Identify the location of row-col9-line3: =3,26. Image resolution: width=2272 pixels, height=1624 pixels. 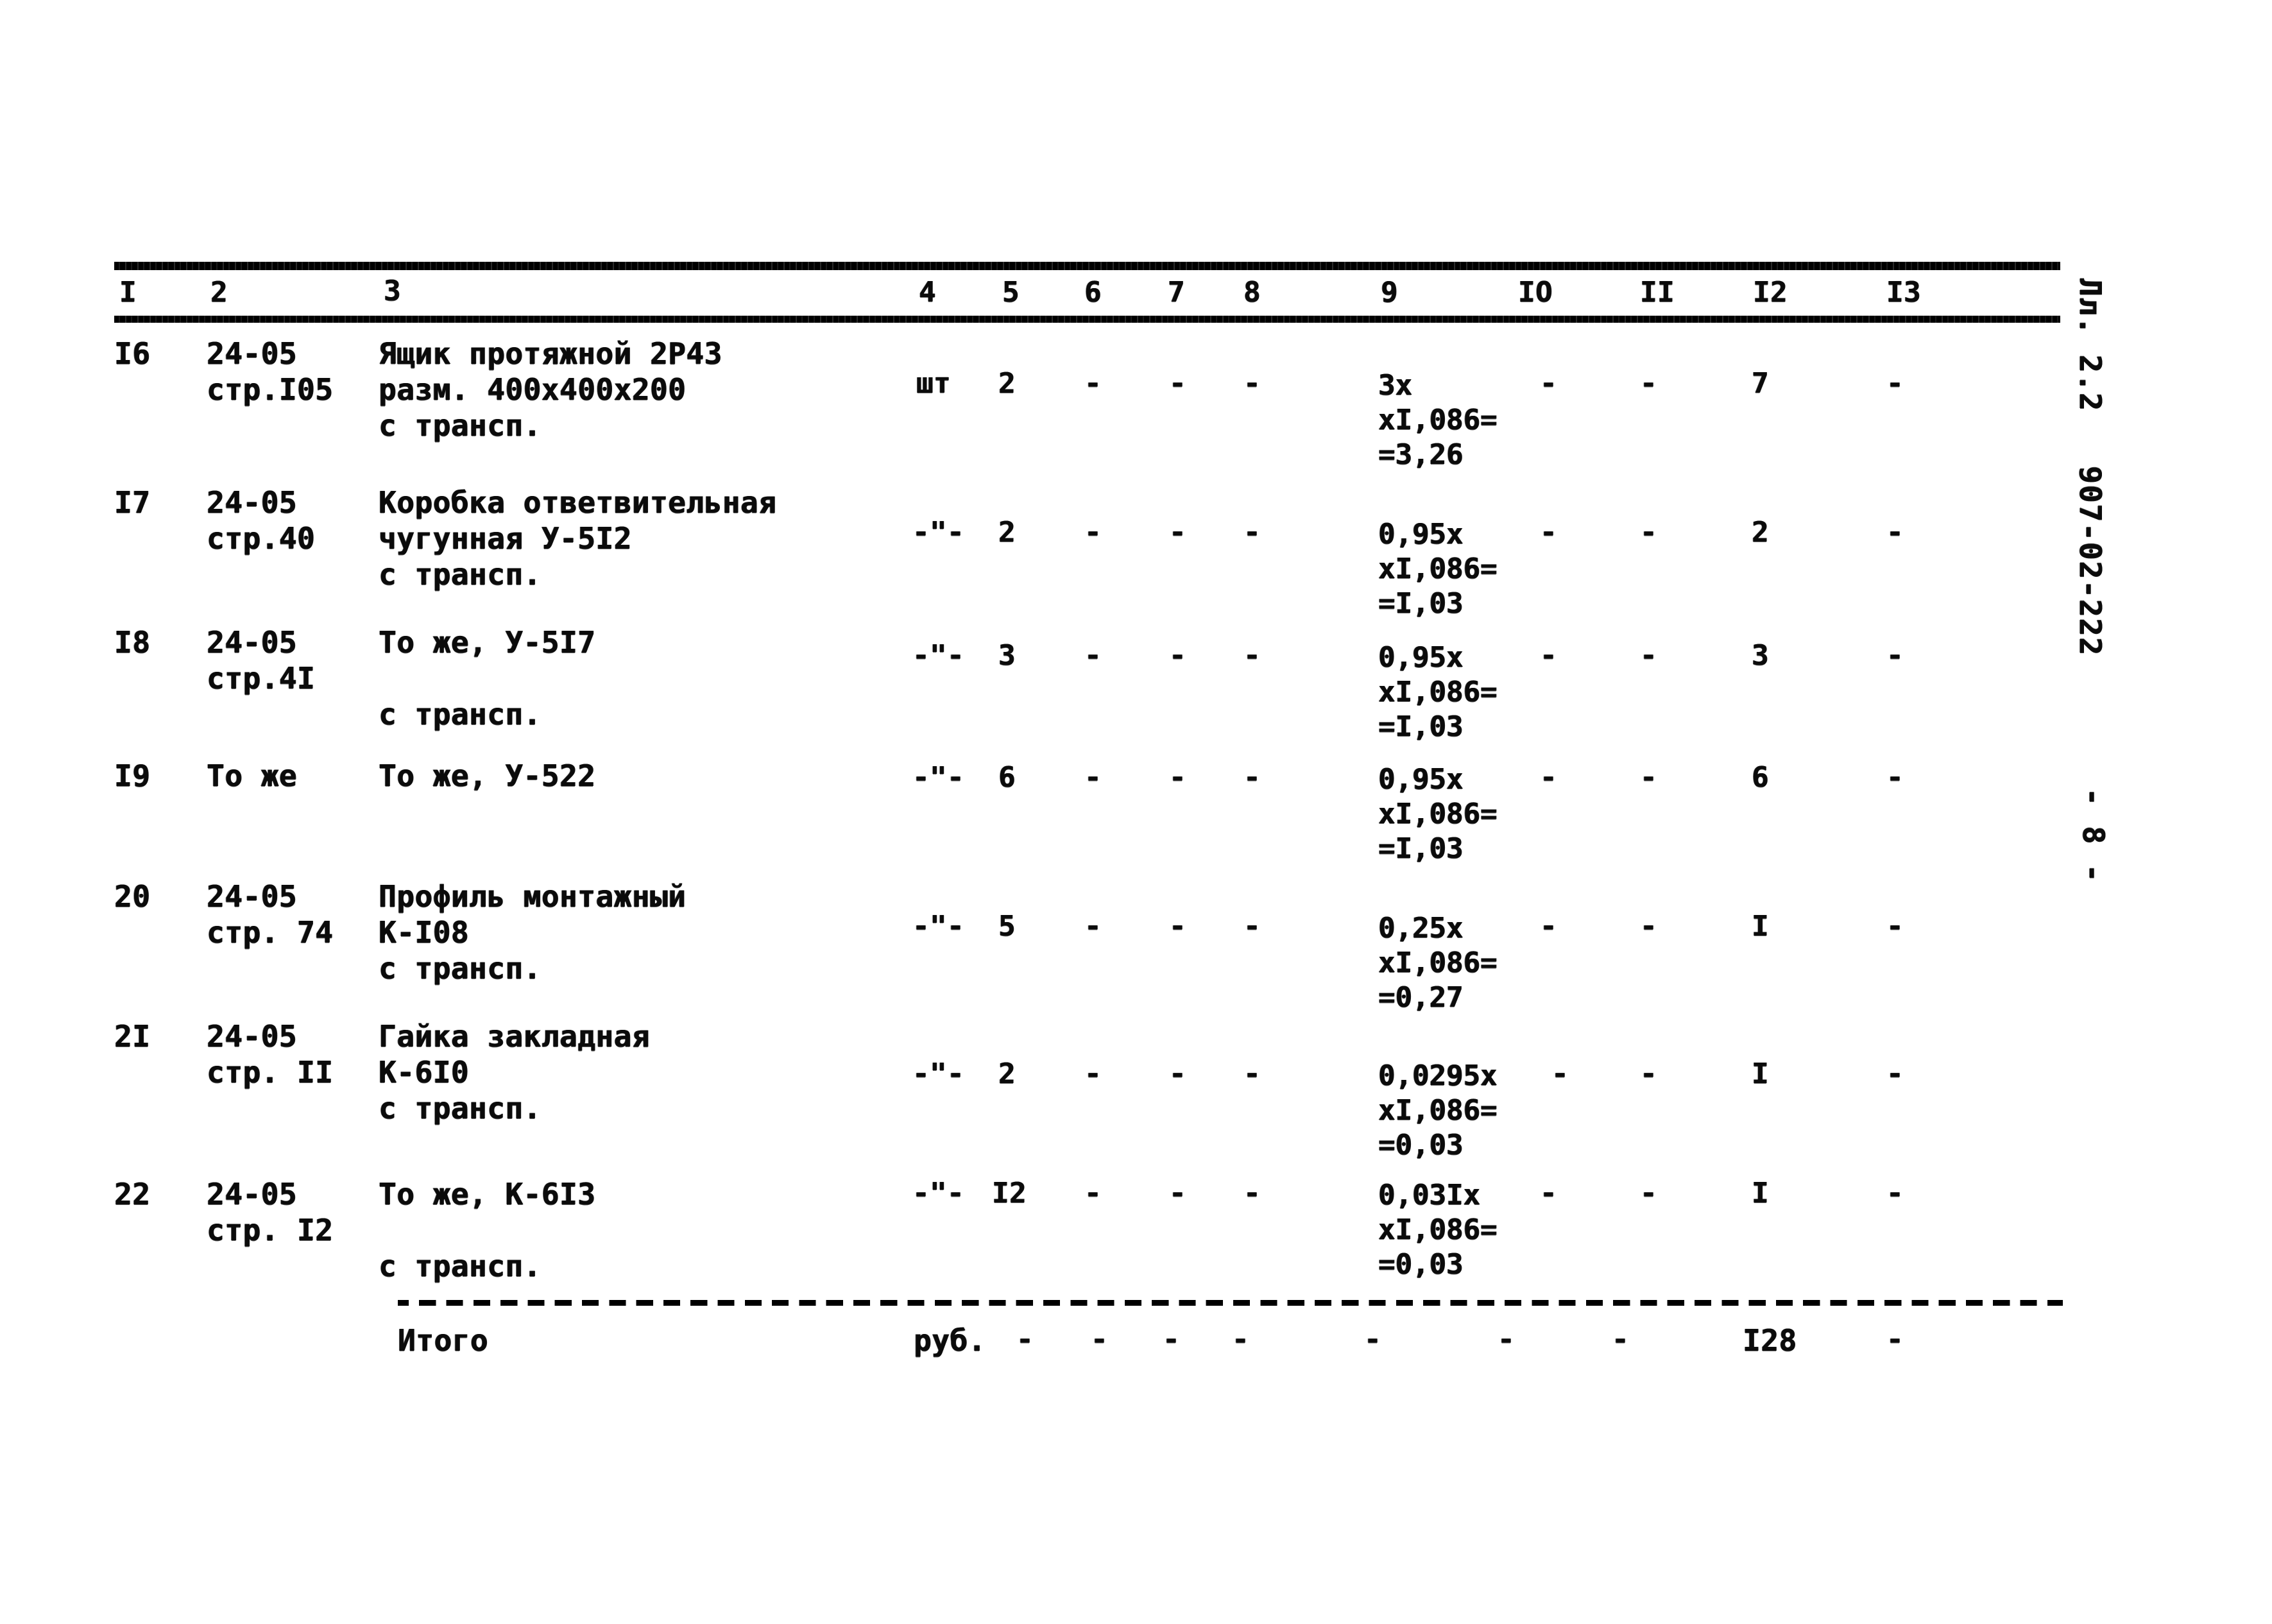
(1421, 454).